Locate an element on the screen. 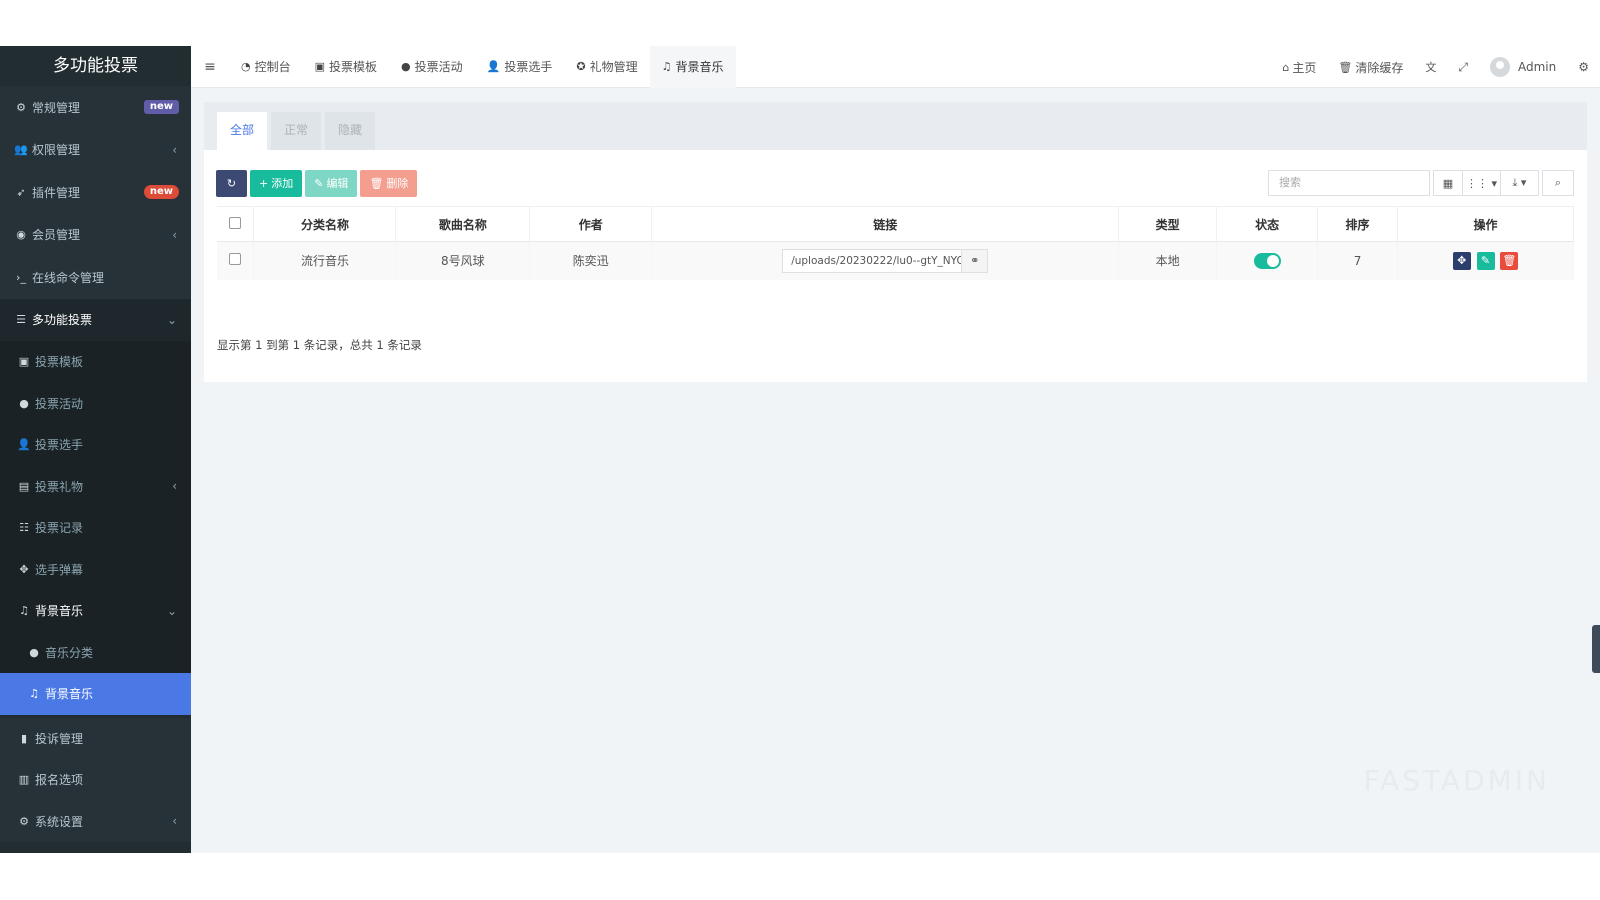 This screenshot has height=900, width=1600. download-icon: ⤓ ▾ is located at coordinates (1519, 182).